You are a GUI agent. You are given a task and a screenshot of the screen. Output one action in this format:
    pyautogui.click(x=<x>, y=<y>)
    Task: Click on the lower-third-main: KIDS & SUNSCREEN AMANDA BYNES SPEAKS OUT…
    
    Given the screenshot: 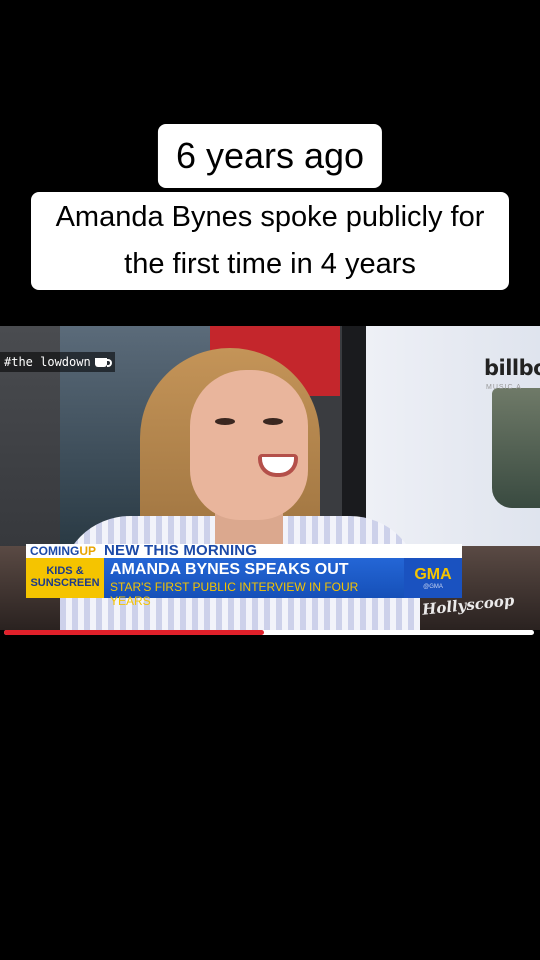 What is the action you would take?
    pyautogui.click(x=244, y=583)
    